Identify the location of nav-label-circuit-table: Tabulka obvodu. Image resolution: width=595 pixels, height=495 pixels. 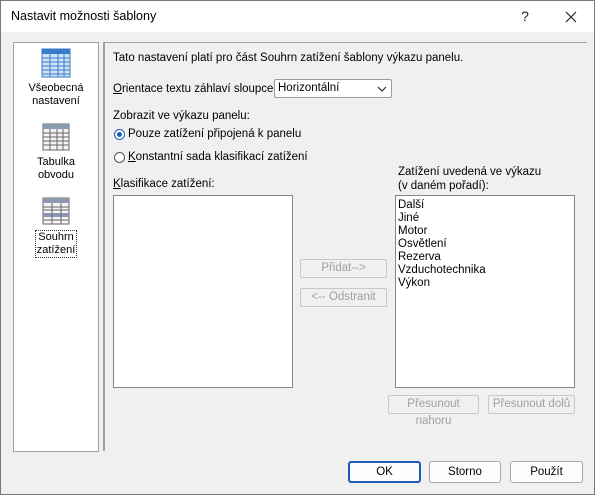
(56, 168).